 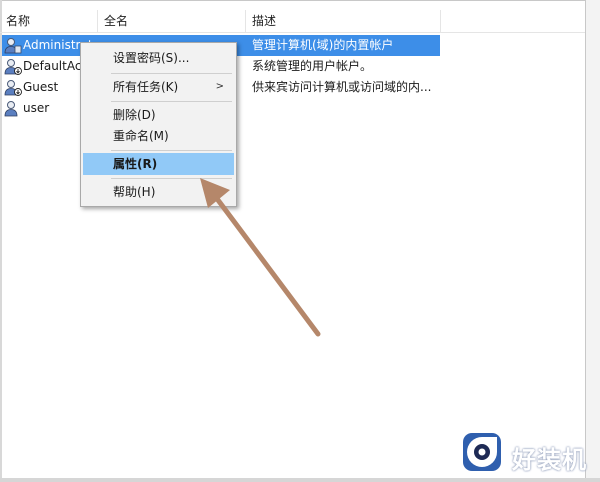 I want to click on top-border, so click(x=292, y=0).